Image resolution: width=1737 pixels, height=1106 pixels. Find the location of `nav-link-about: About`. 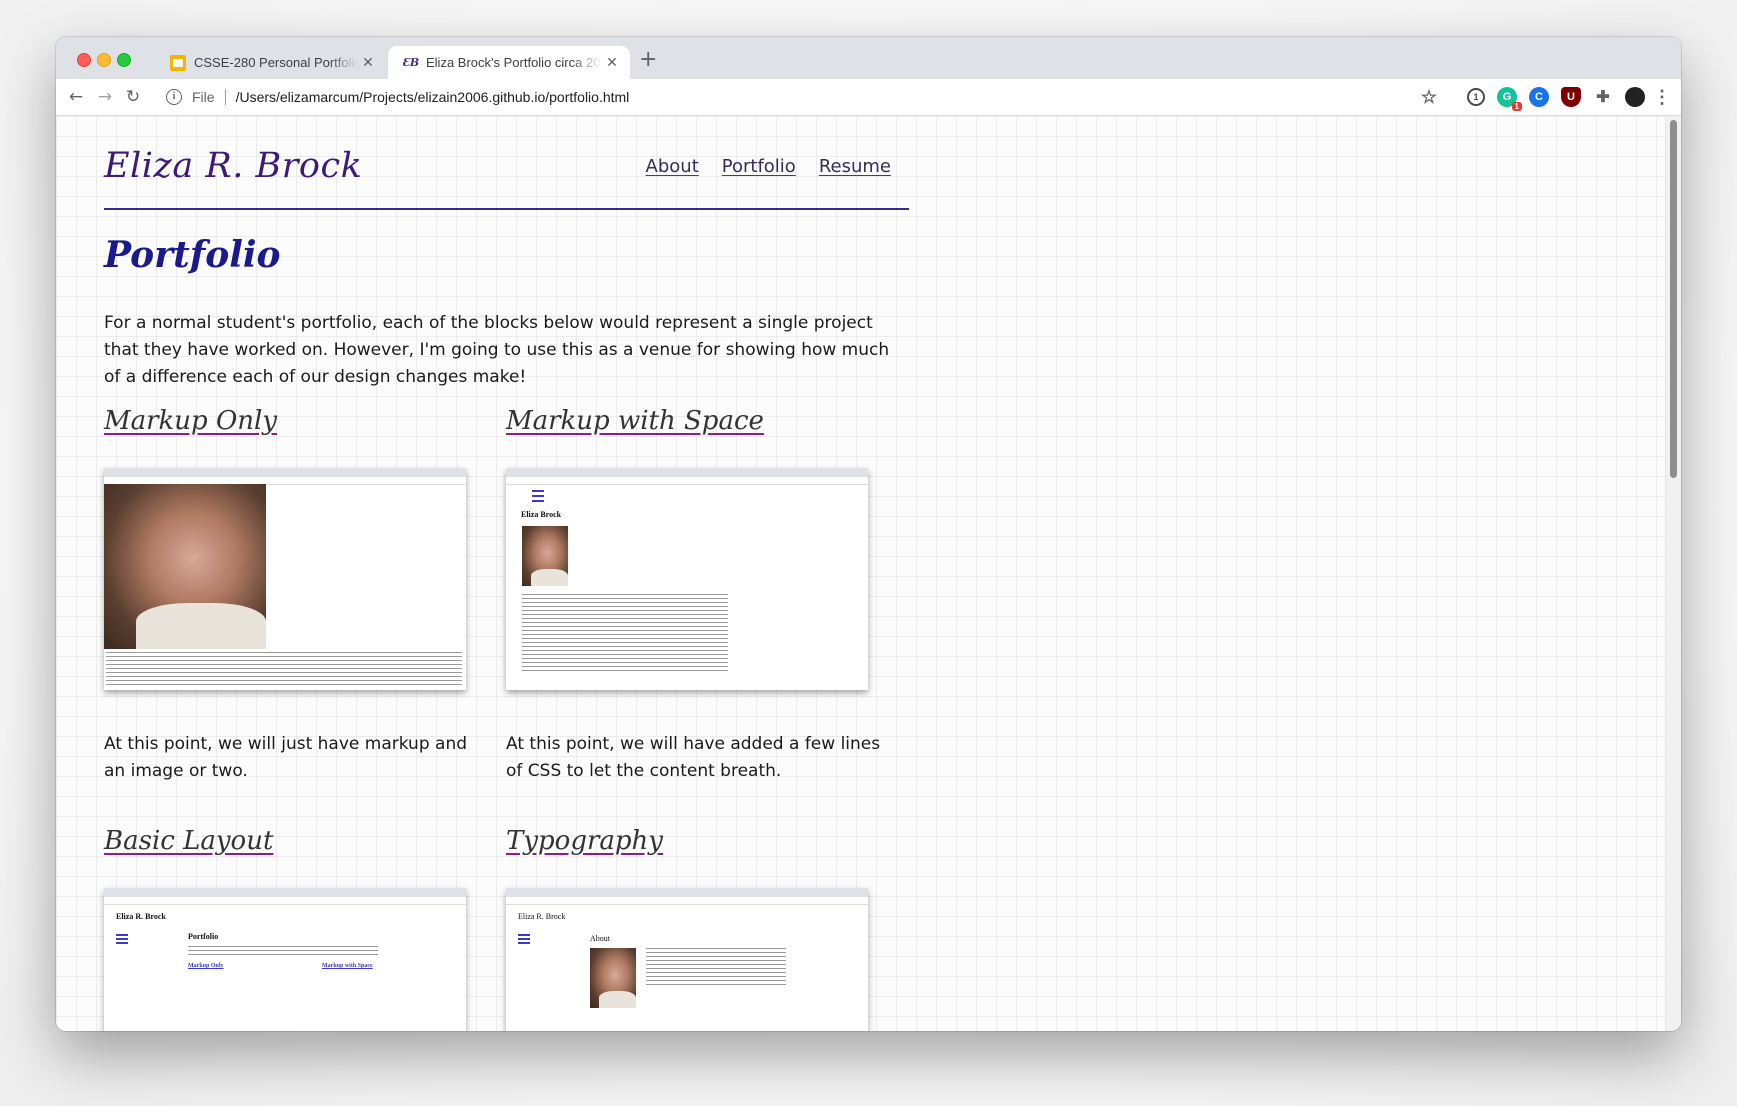

nav-link-about: About is located at coordinates (672, 166).